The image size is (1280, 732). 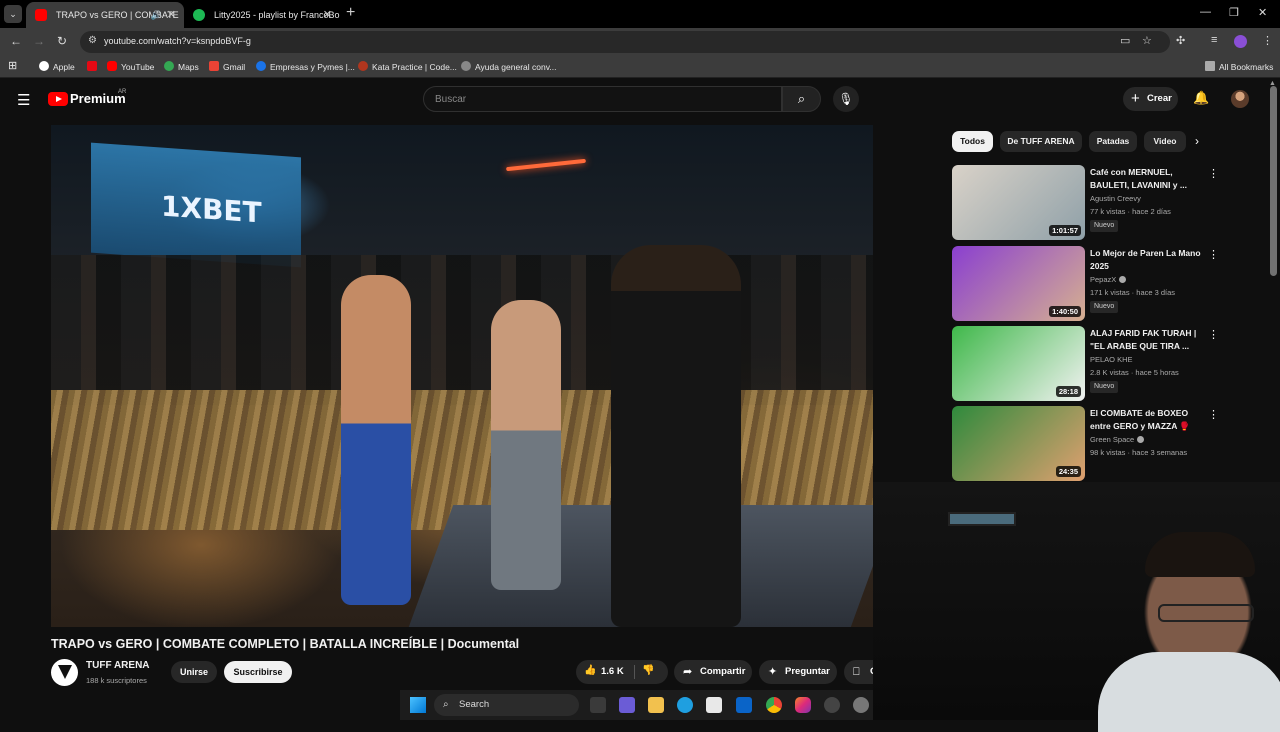 What do you see at coordinates (1180, 40) in the screenshot?
I see `extensions-icon: ✣` at bounding box center [1180, 40].